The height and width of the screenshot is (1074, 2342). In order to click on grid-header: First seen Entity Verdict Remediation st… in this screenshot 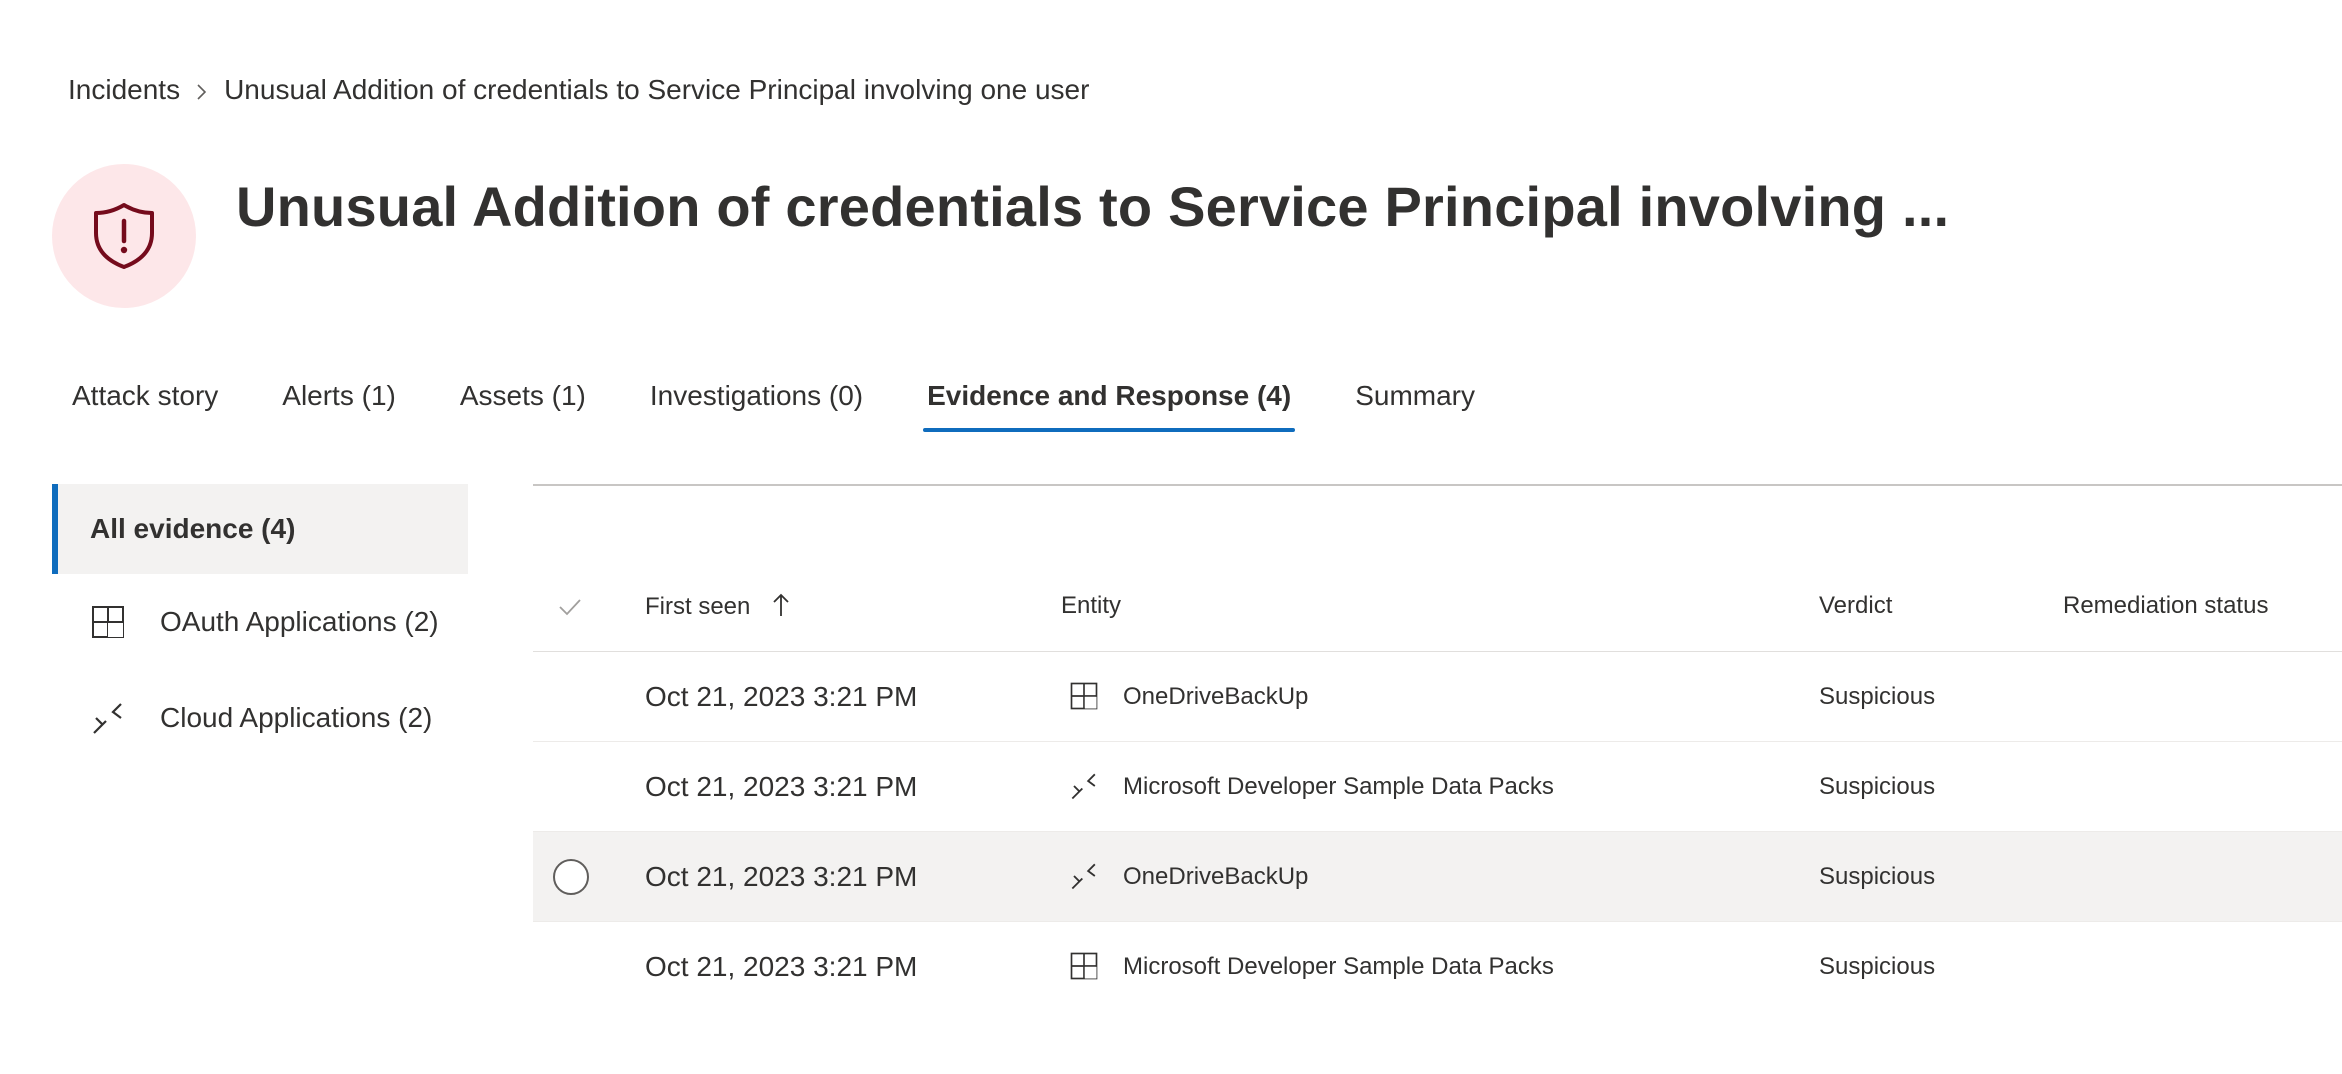, I will do `click(1437, 619)`.